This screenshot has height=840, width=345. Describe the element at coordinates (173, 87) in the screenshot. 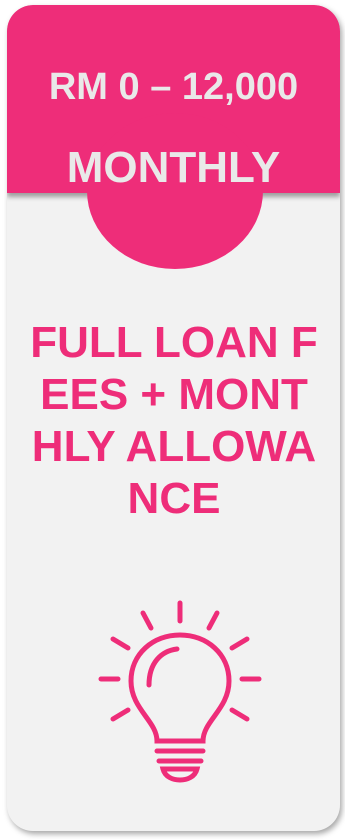

I see `income-range: RM 0 – 12,000` at that location.